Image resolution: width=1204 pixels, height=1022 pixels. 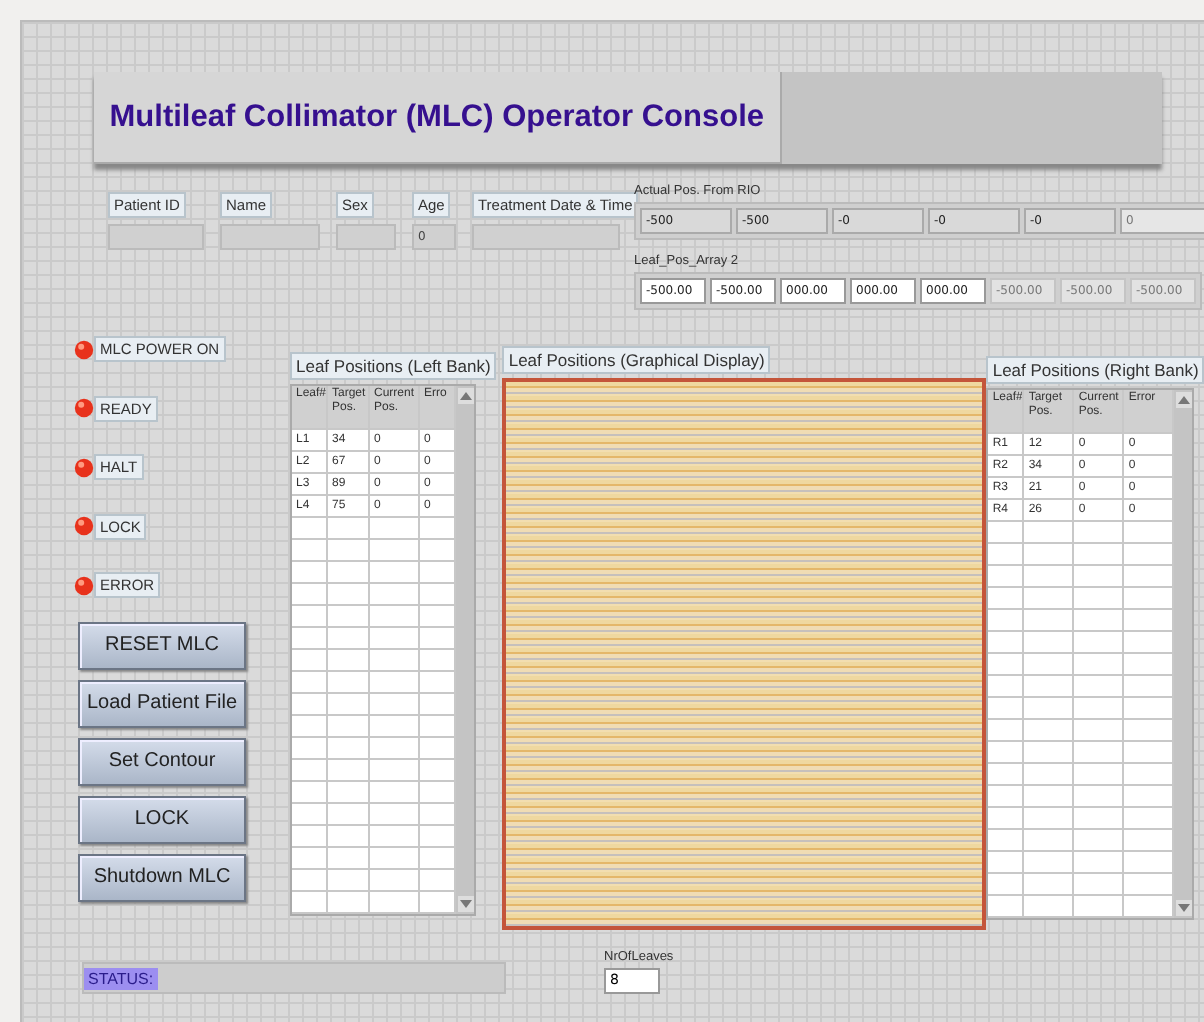 I want to click on graph-title: Leaf Positions (Graphical Display), so click(x=636, y=360).